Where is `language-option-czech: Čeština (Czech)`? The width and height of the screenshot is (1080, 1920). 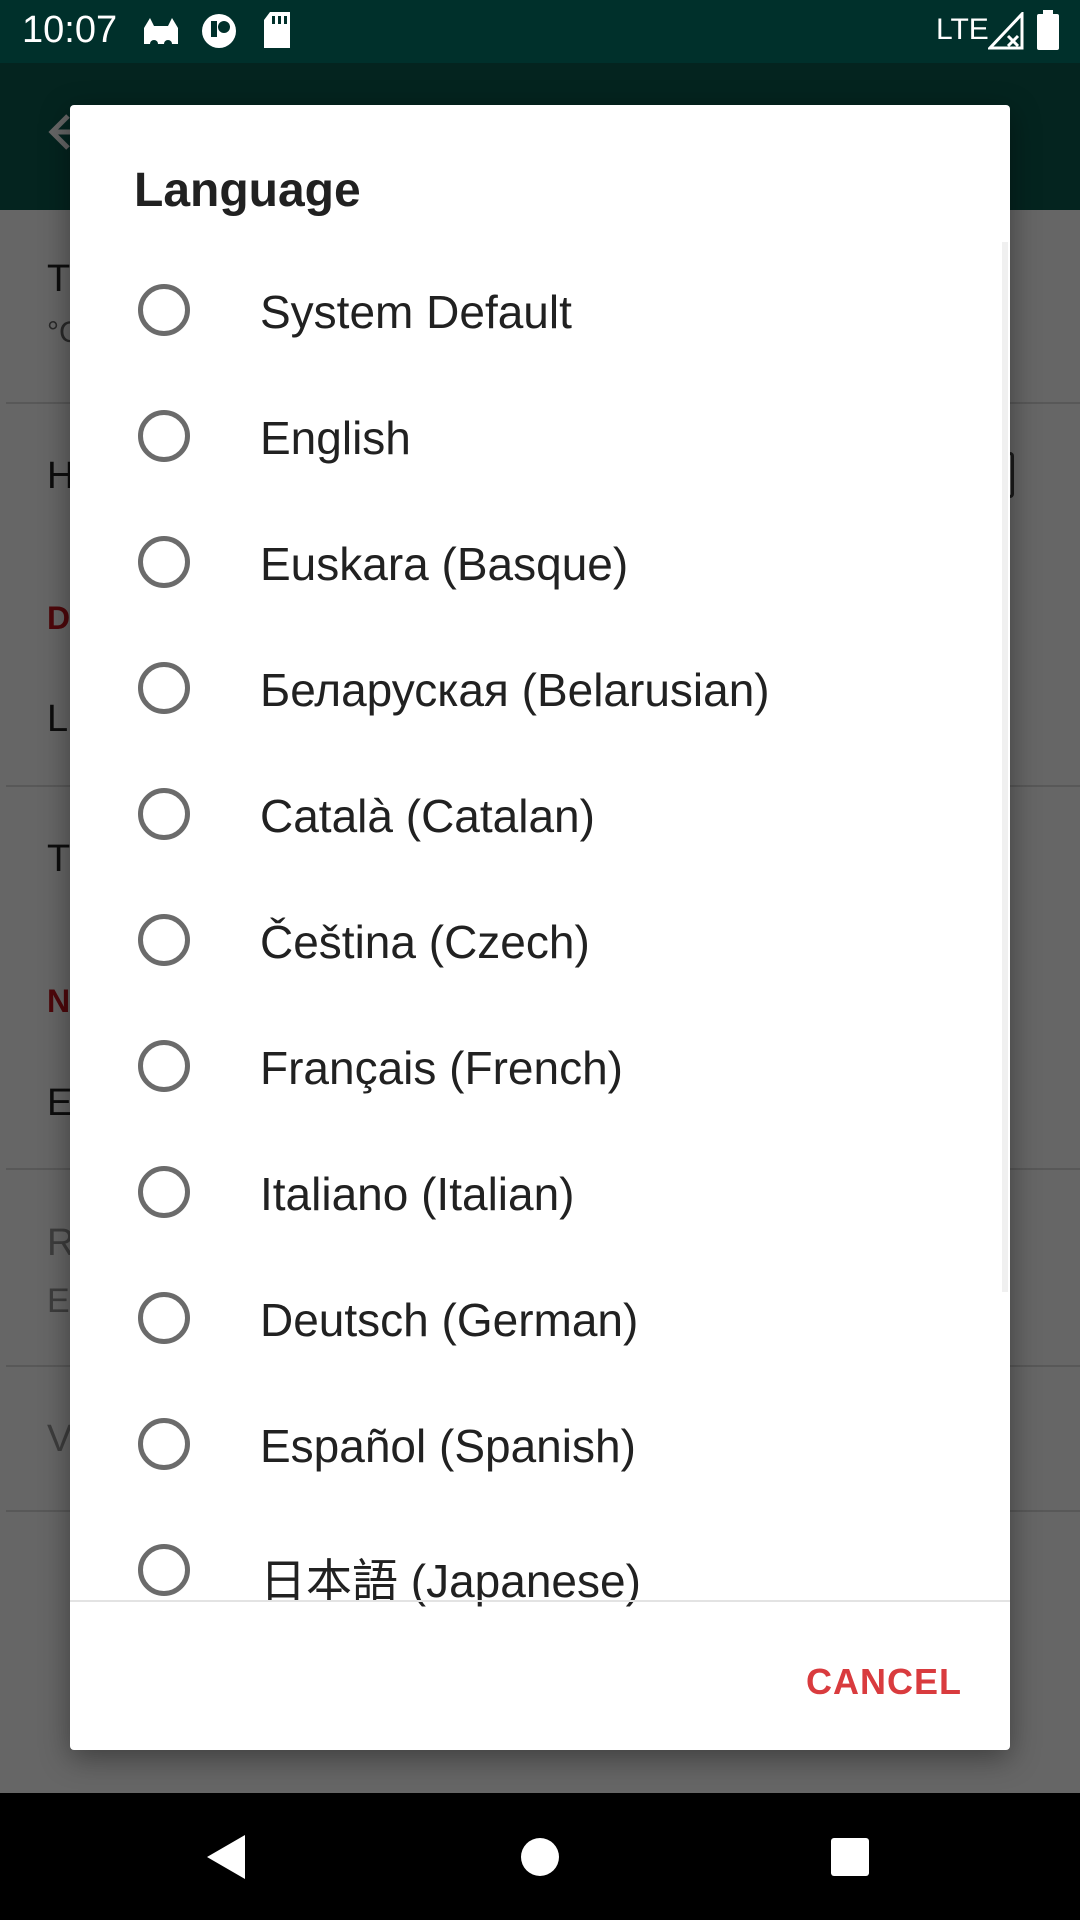
language-option-czech: Čeština (Czech) is located at coordinates (540, 938).